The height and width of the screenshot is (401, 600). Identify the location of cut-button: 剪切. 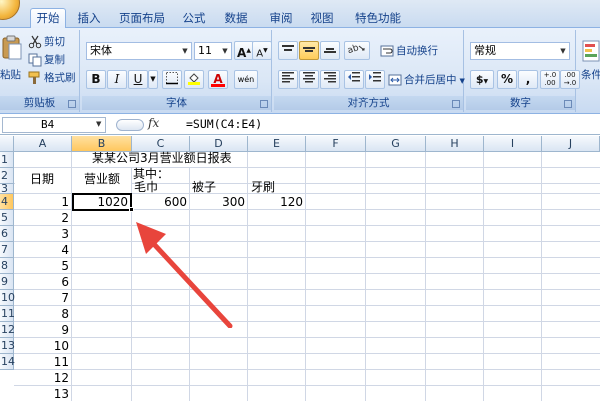
(46, 42).